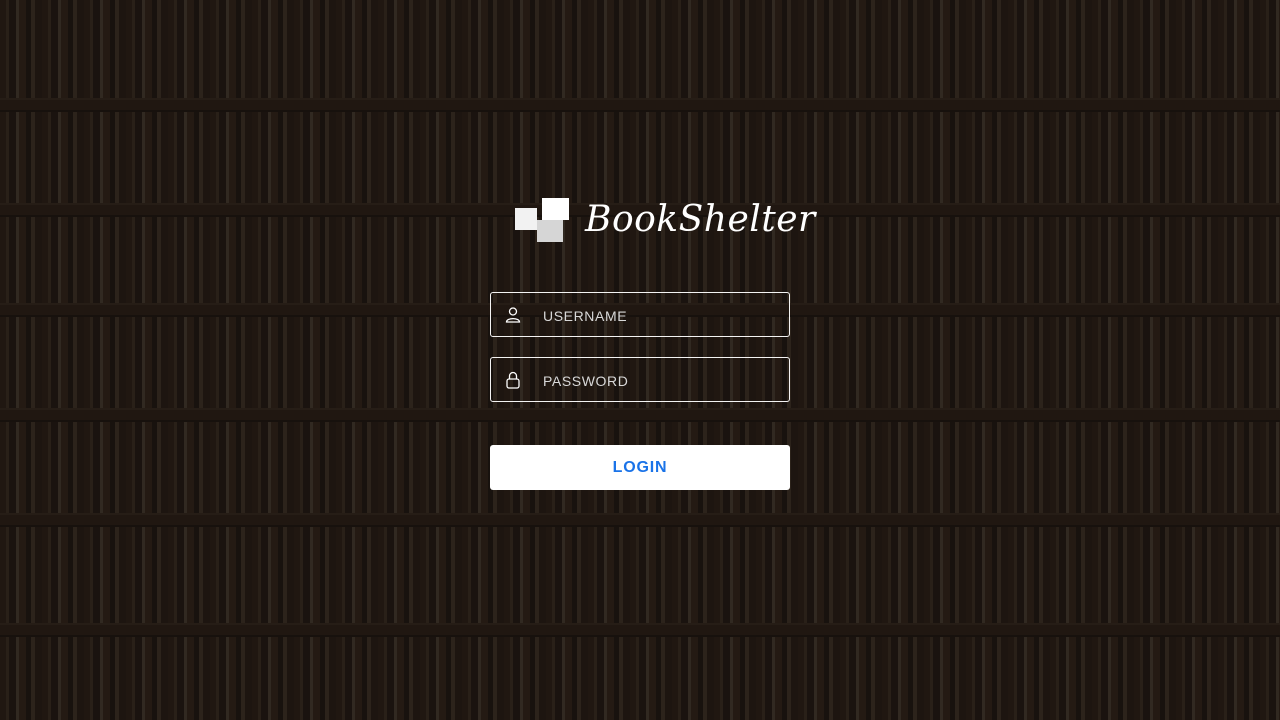  Describe the element at coordinates (700, 219) in the screenshot. I see `app-title: BookShelter` at that location.